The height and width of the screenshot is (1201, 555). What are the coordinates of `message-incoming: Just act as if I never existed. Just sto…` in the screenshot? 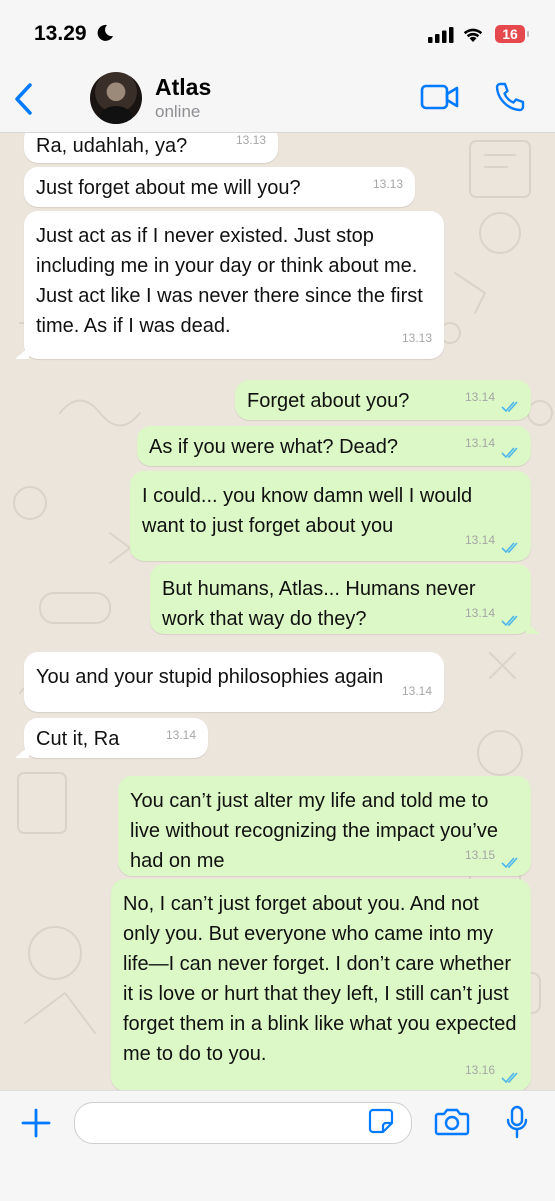 It's located at (229, 285).